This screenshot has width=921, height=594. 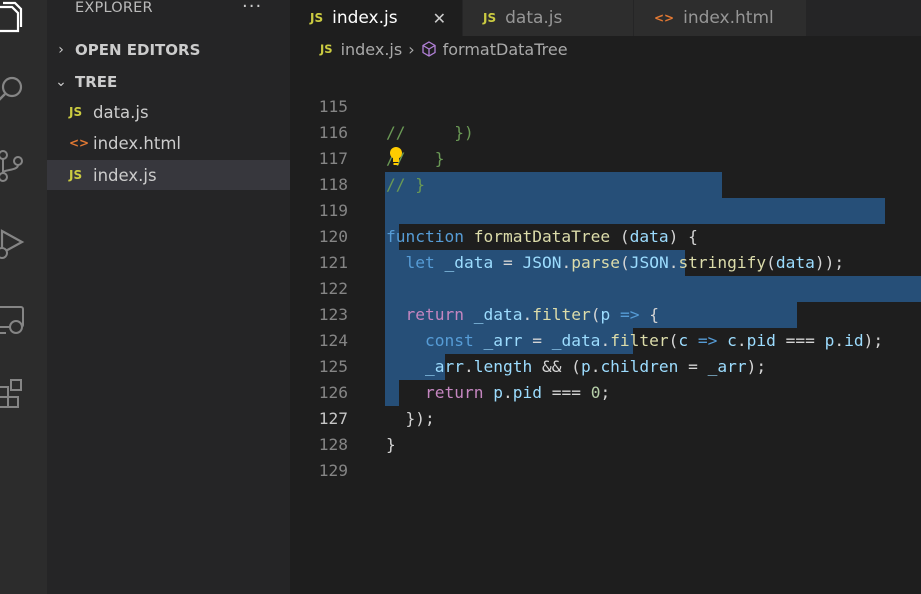 I want to click on tab-label: index.js, so click(x=365, y=18).